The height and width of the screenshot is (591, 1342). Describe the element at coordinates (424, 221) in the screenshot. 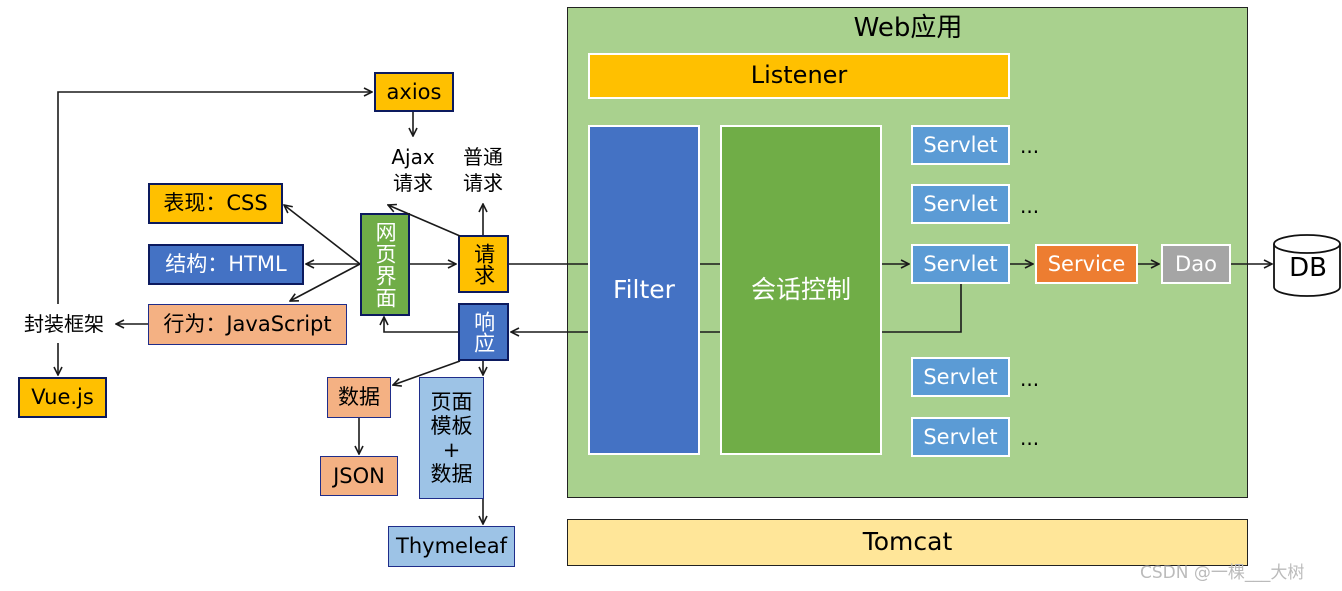

I see `request-to-ajax-arrow` at that location.